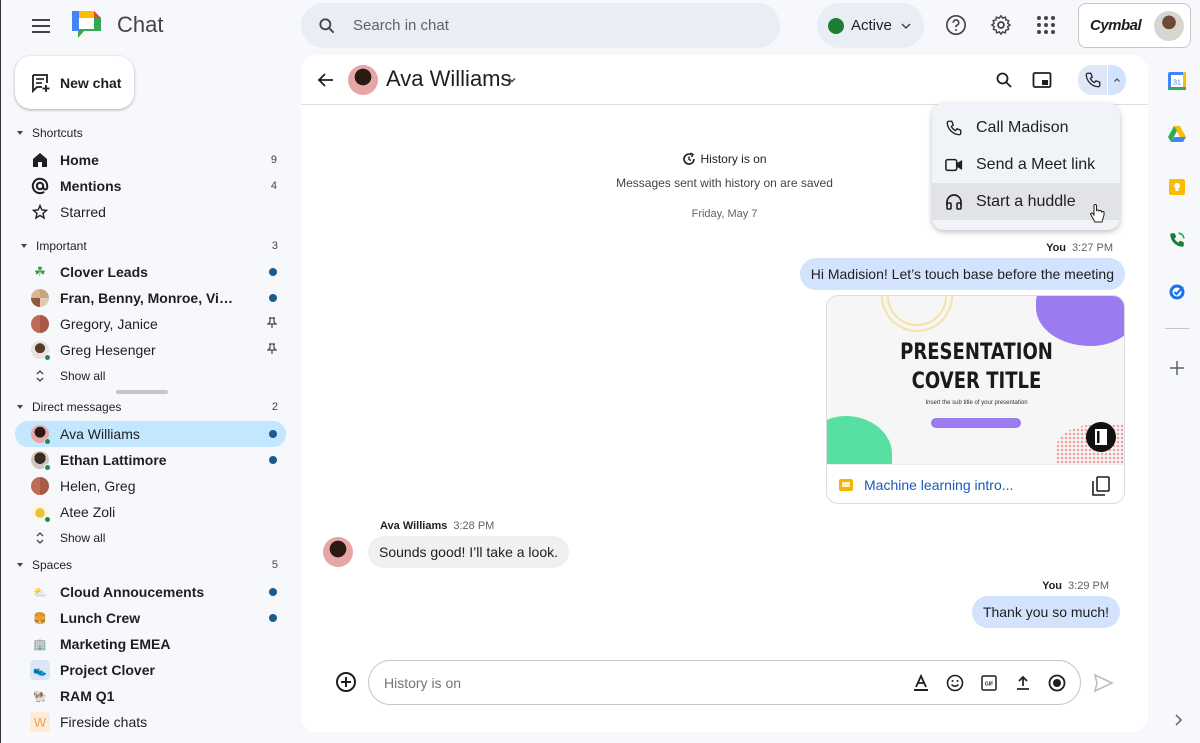 Image resolution: width=1200 pixels, height=743 pixels. What do you see at coordinates (414, 526) in the screenshot?
I see `sender-name: Ava Williams` at bounding box center [414, 526].